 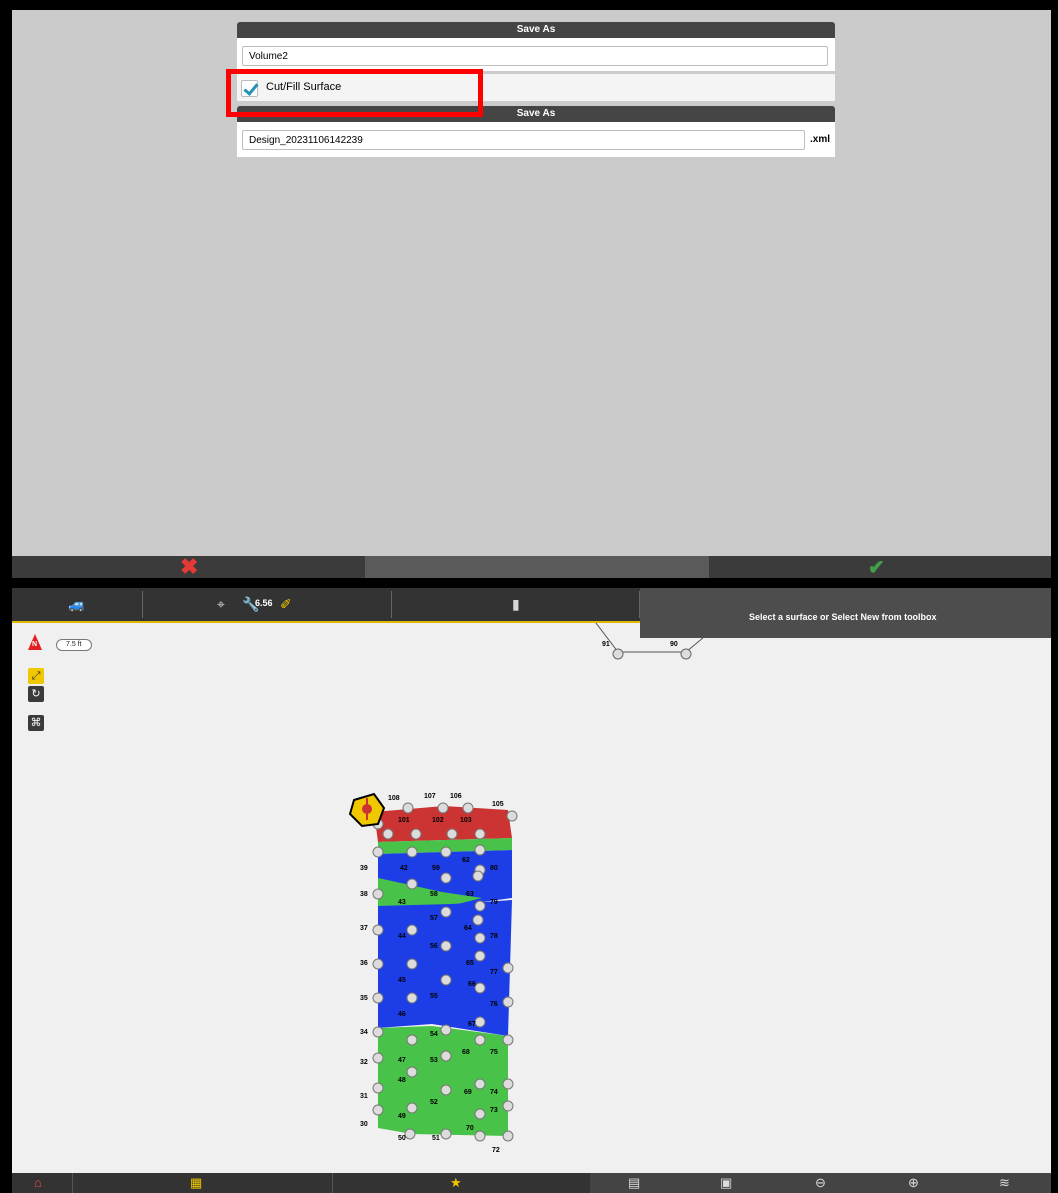 What do you see at coordinates (402, 1060) in the screenshot?
I see `point-label: 47` at bounding box center [402, 1060].